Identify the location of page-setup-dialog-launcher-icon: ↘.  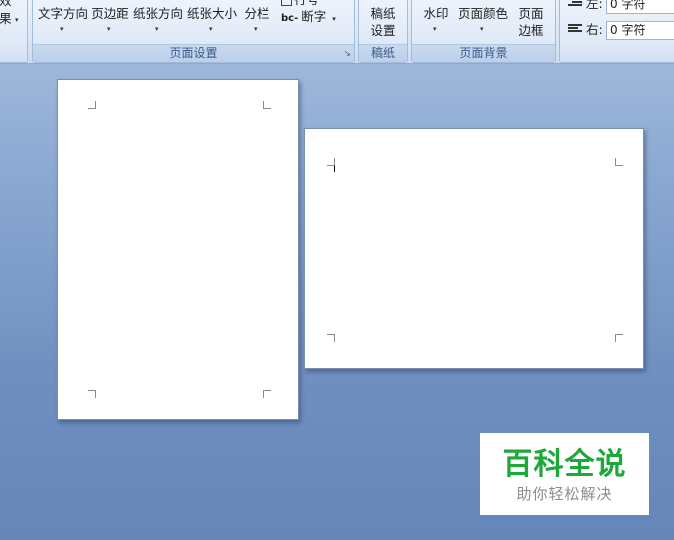
(347, 54).